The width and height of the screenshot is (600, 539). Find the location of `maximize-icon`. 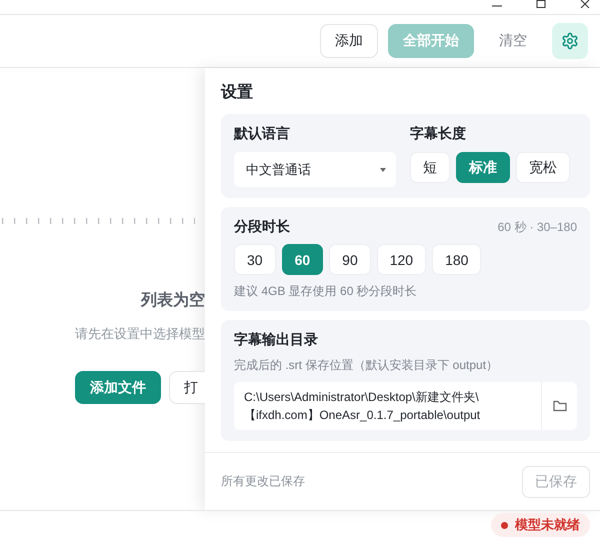

maximize-icon is located at coordinates (541, 4).